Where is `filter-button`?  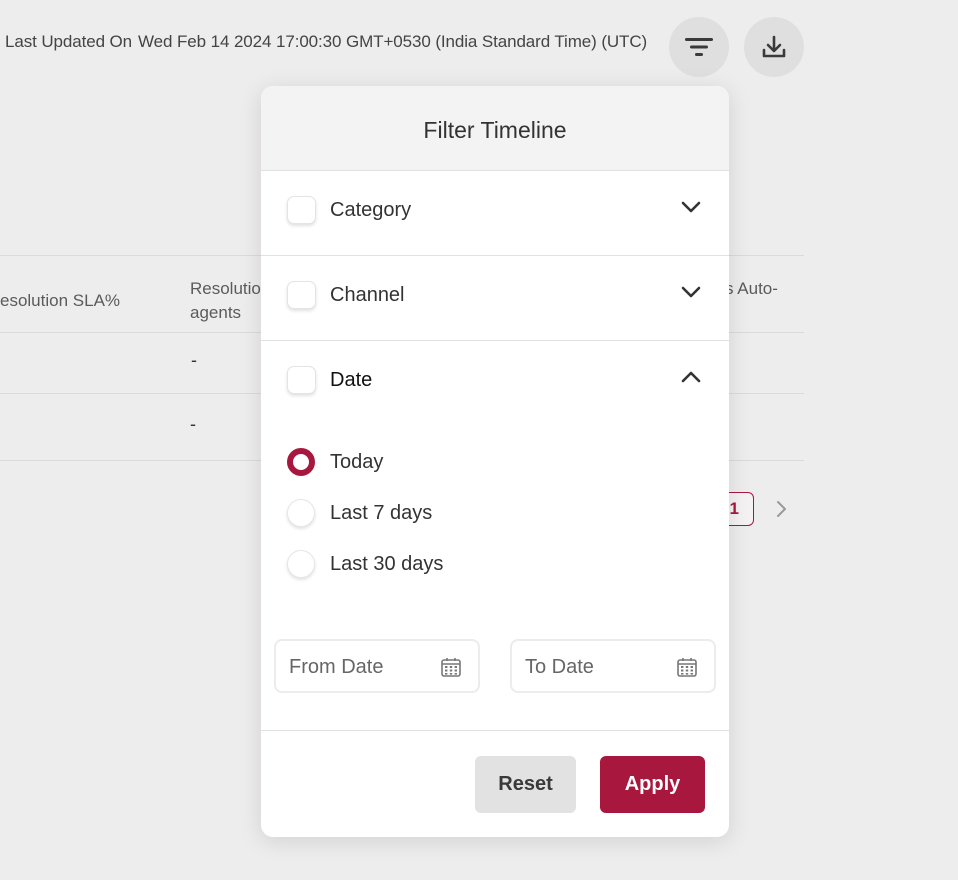 filter-button is located at coordinates (699, 47).